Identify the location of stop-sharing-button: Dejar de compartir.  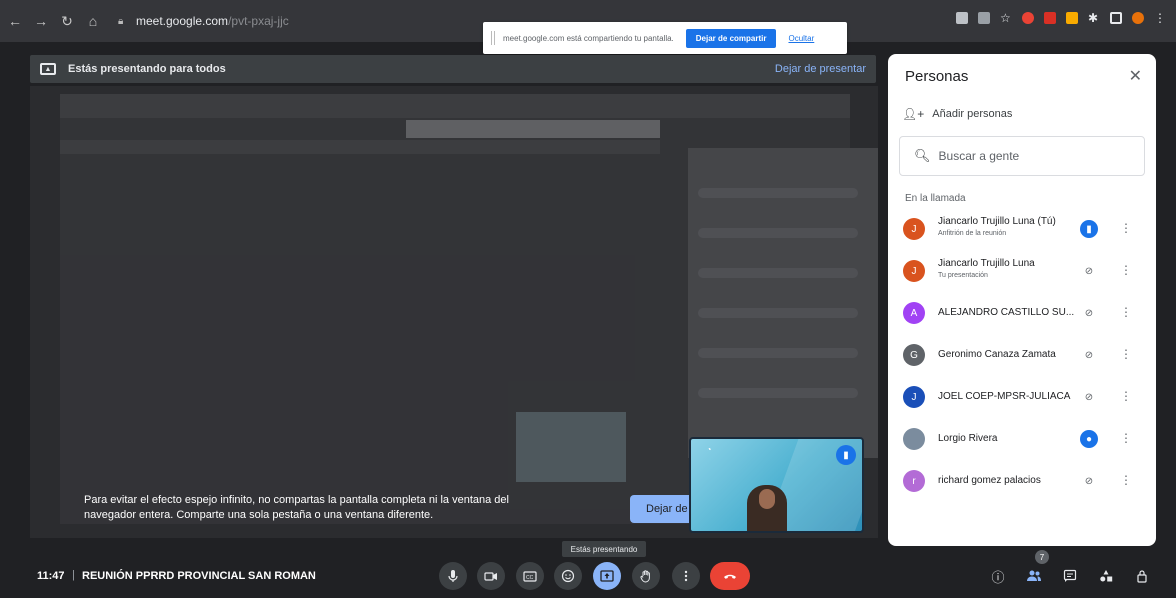
(731, 38).